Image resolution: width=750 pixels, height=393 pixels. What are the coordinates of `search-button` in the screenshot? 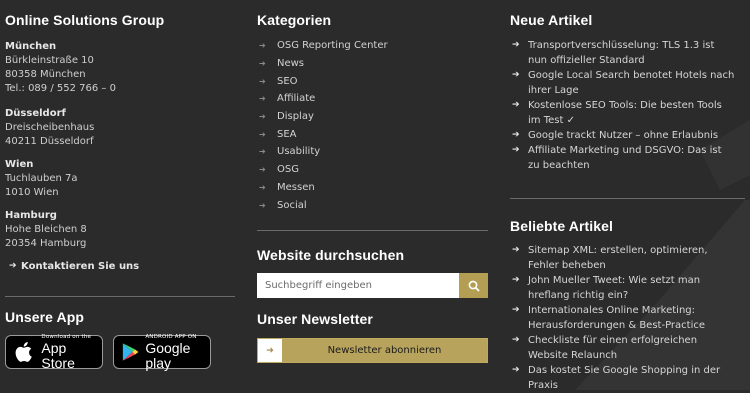 It's located at (473, 285).